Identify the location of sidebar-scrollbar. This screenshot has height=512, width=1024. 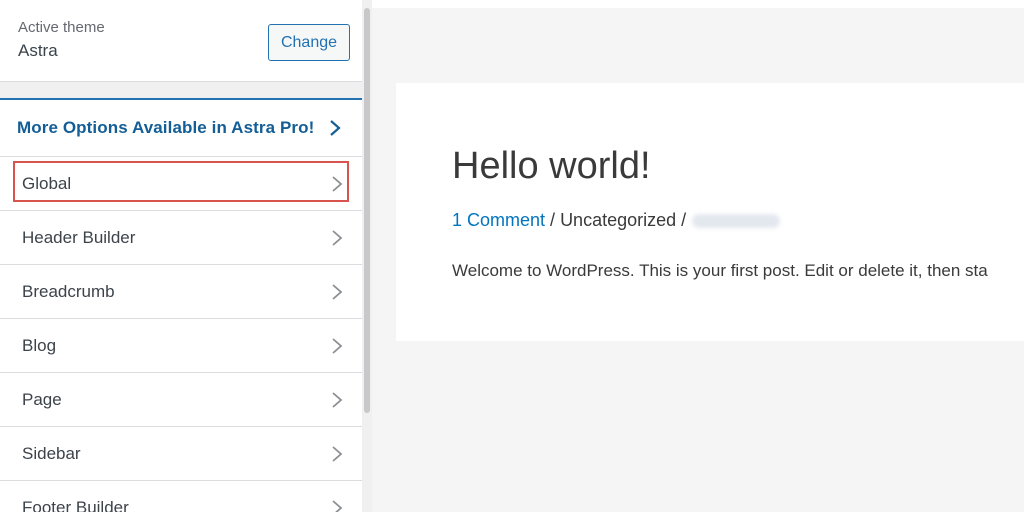
(367, 256).